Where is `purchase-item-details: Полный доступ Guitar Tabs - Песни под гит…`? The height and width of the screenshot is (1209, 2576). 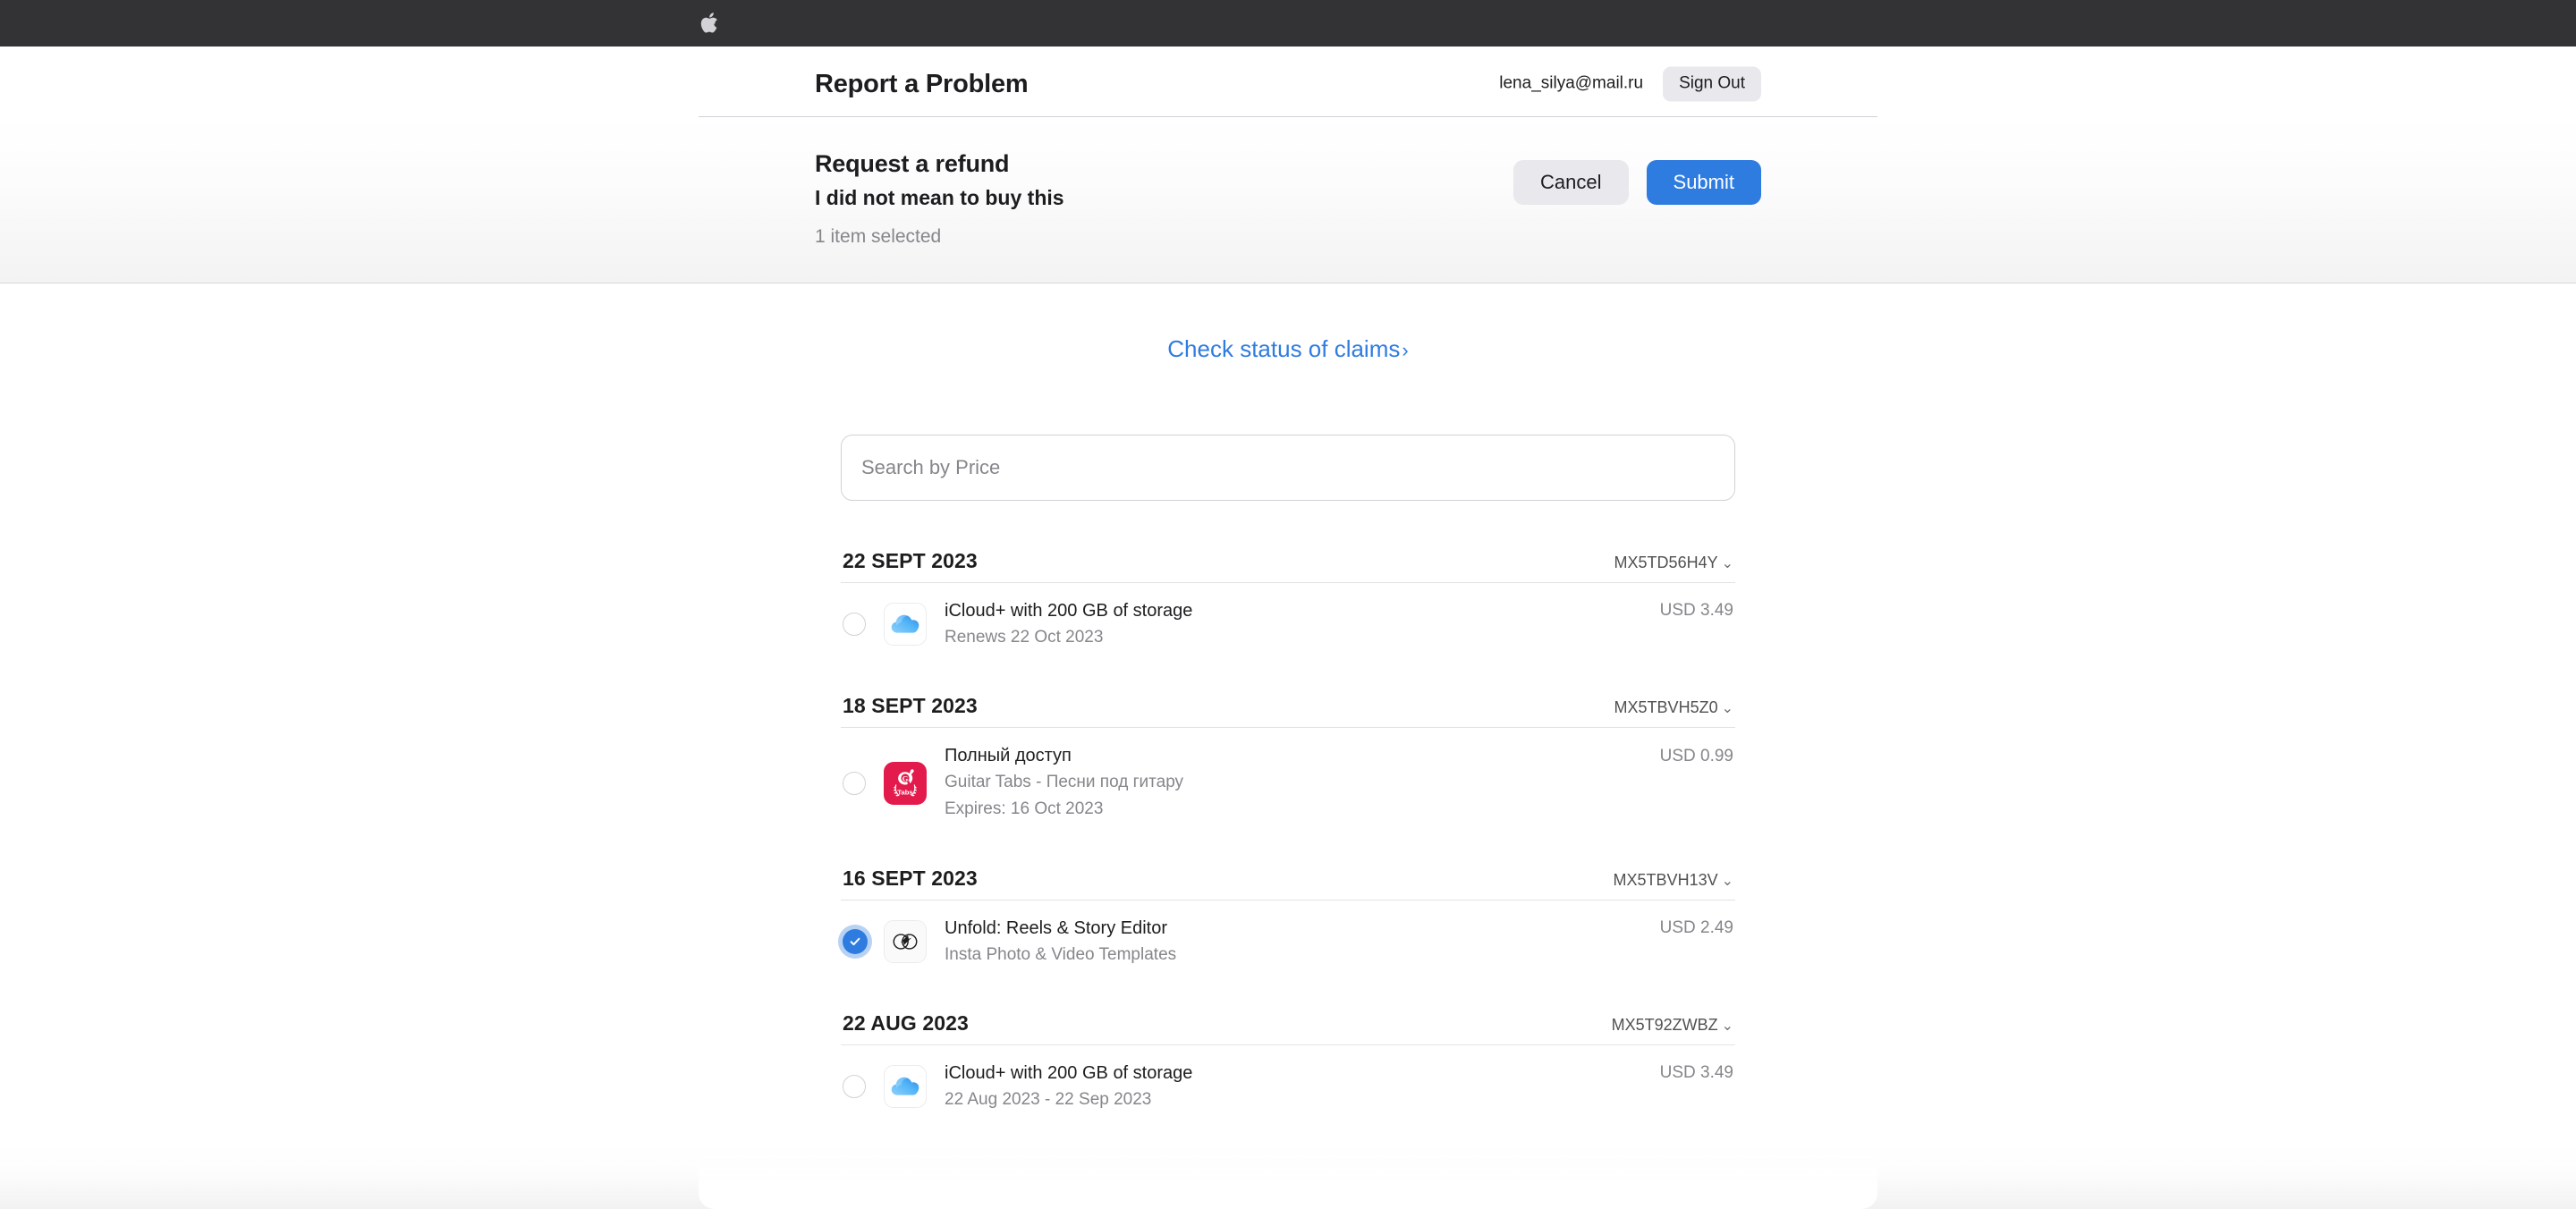 purchase-item-details: Полный доступ Guitar Tabs - Песни под гит… is located at coordinates (1292, 782).